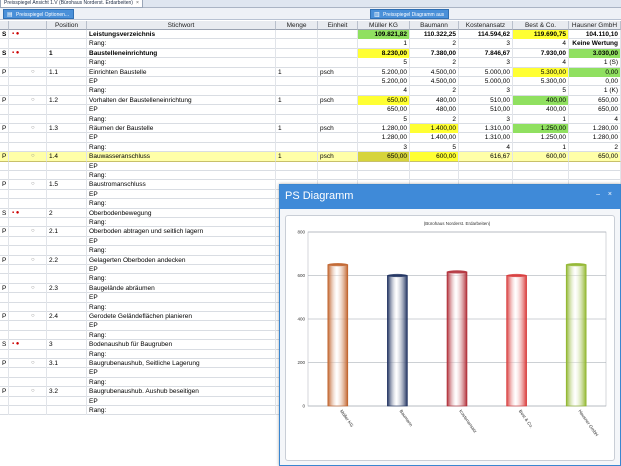 The height and width of the screenshot is (466, 621). I want to click on table-row: EP 650,00 480,00 510,00 400,00 650,00, so click(310, 110).